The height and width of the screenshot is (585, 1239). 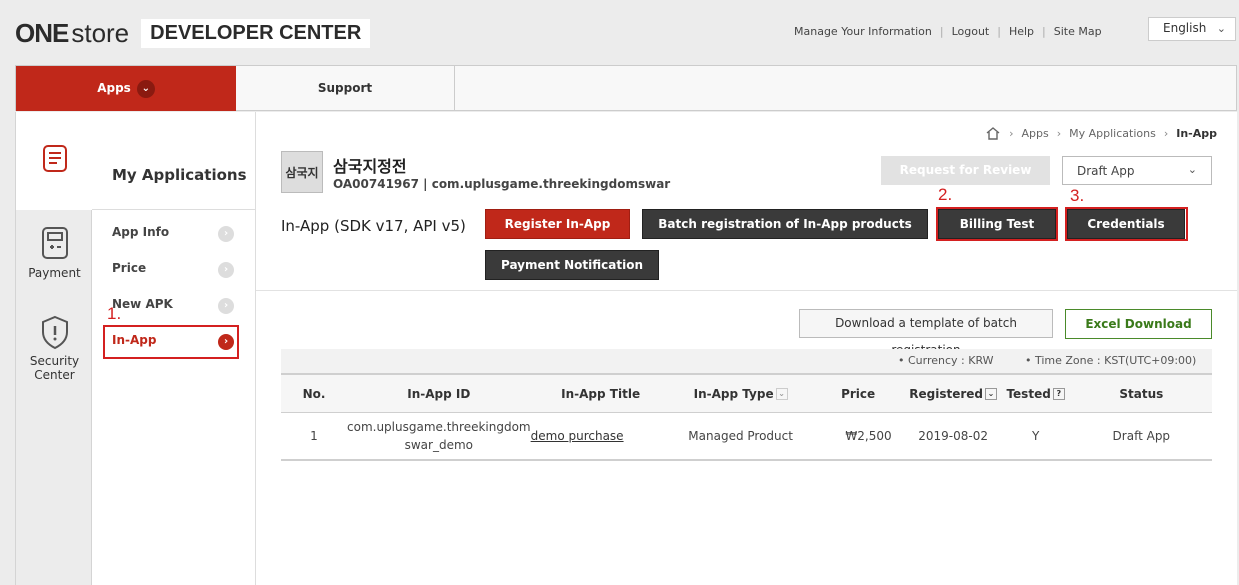 What do you see at coordinates (863, 31) in the screenshot?
I see `manage-info-link: Manage Your Information` at bounding box center [863, 31].